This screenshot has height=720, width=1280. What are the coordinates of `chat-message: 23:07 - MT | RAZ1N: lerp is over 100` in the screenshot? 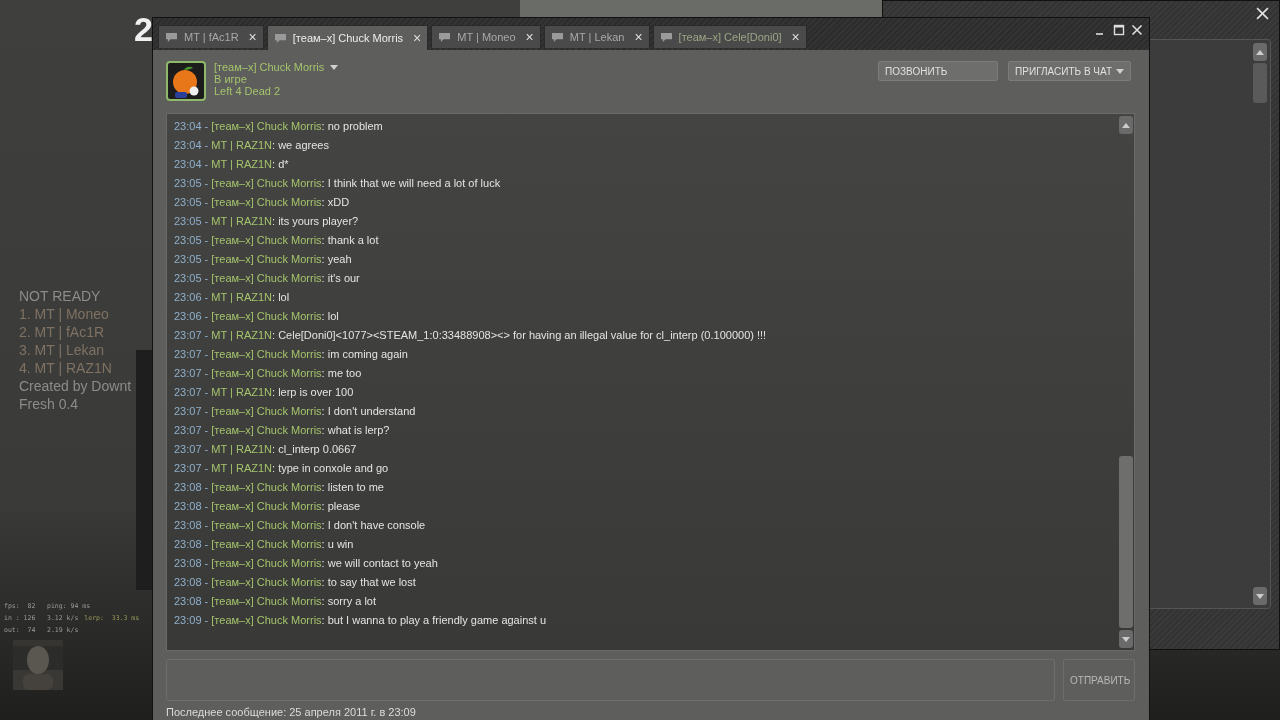 It's located at (264, 392).